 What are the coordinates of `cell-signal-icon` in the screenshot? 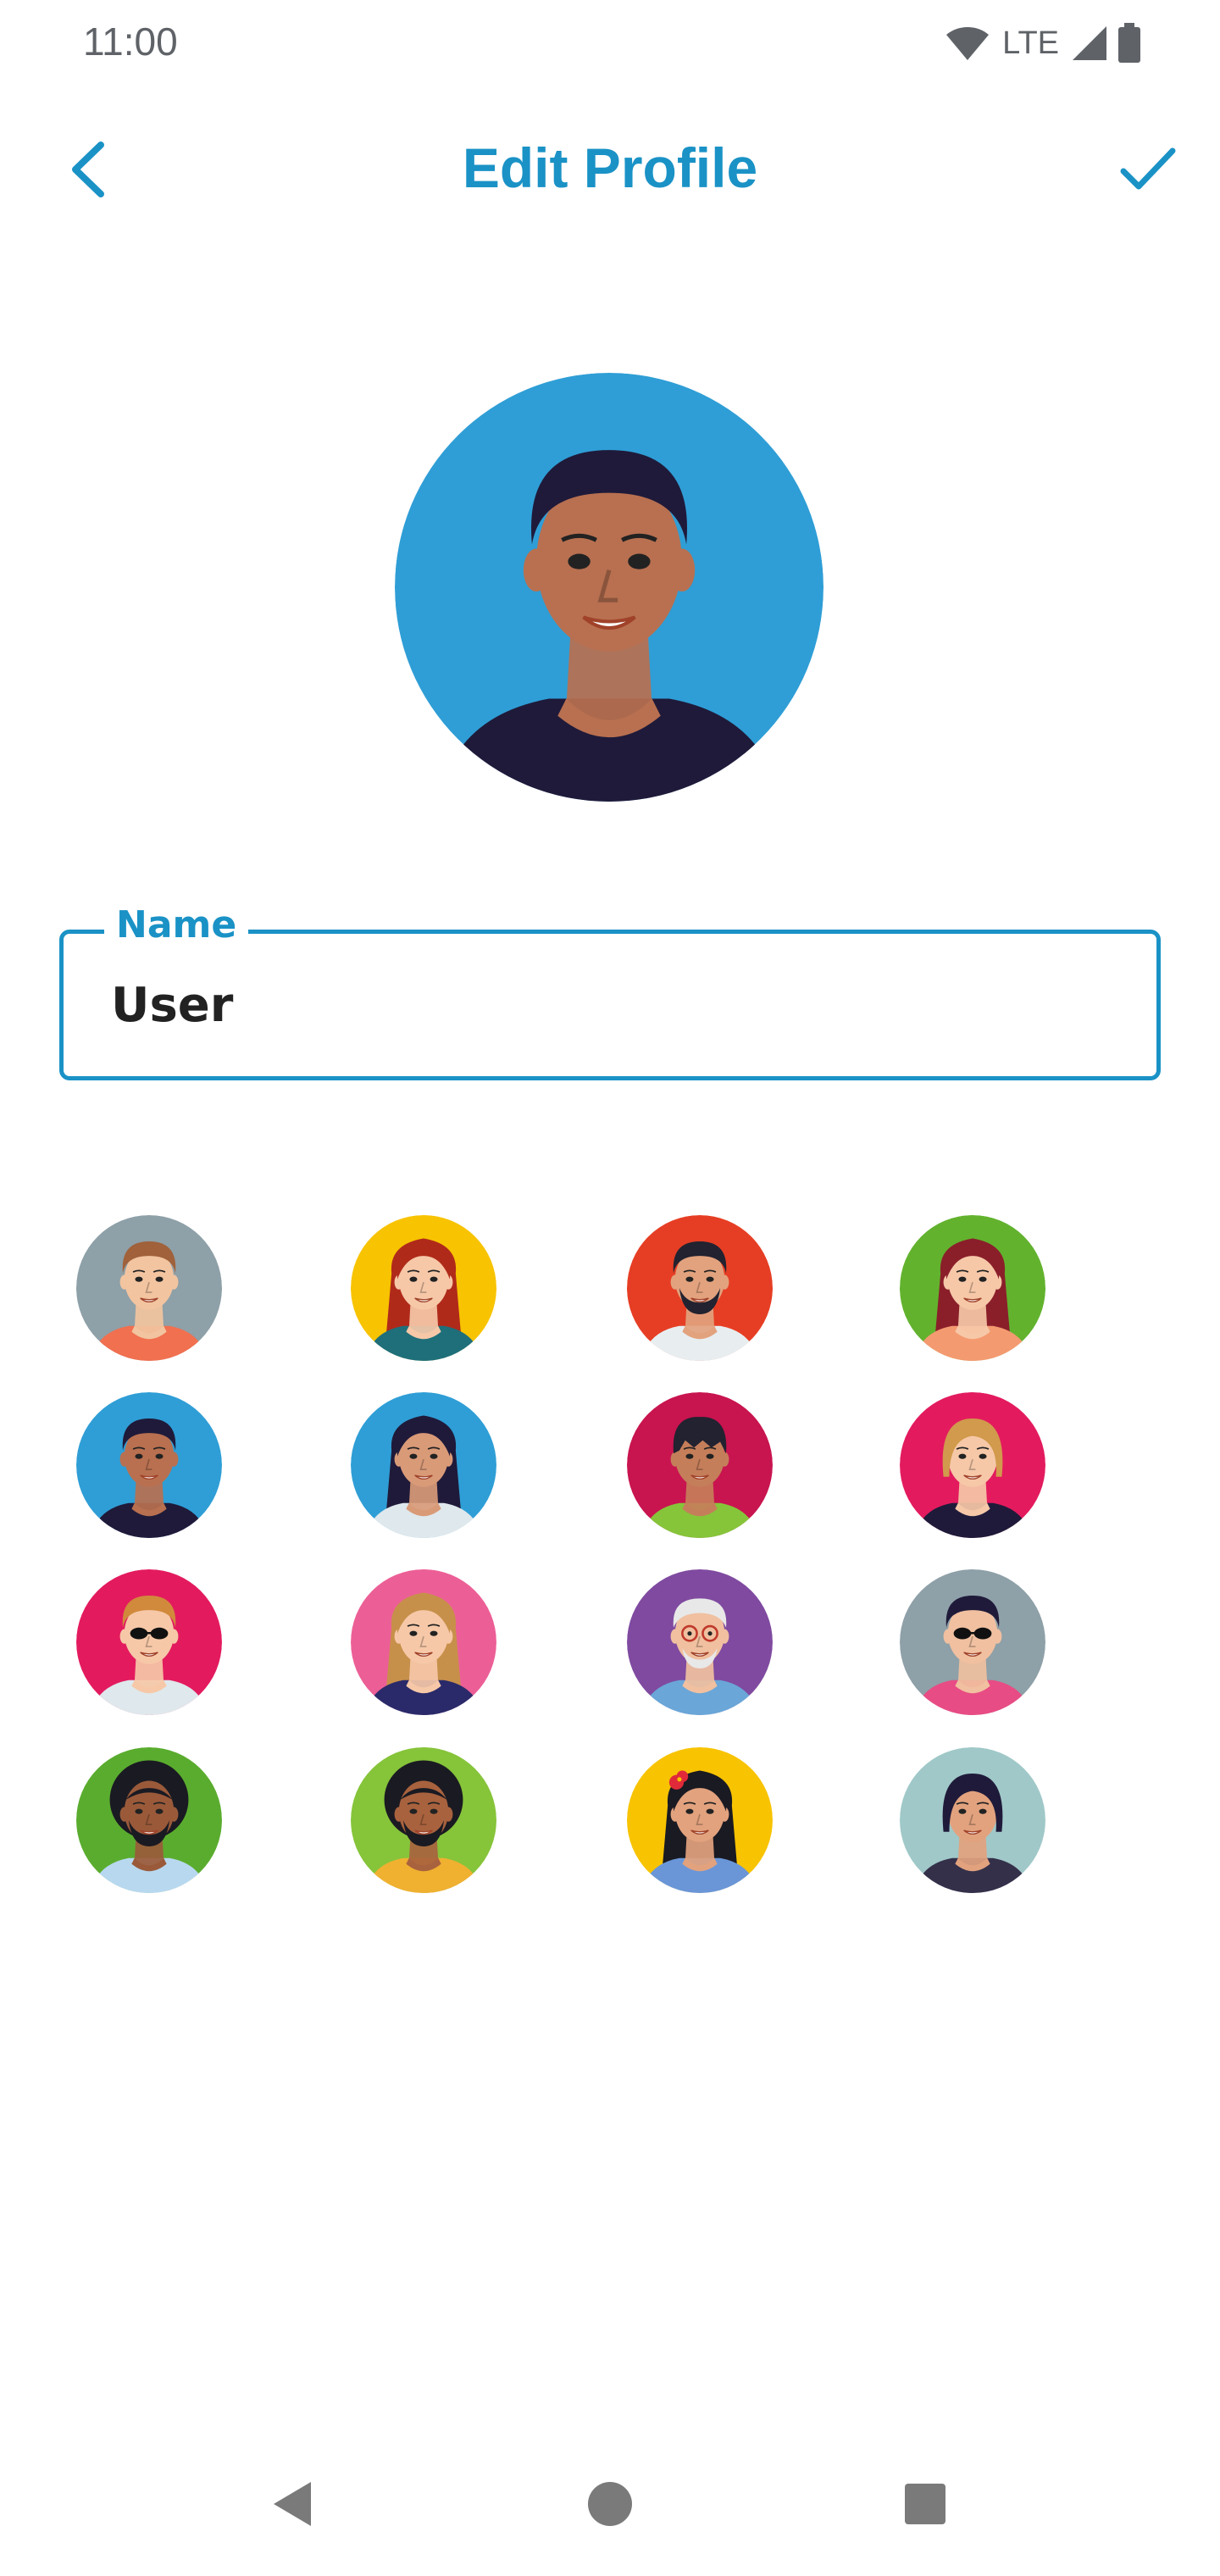 It's located at (1089, 43).